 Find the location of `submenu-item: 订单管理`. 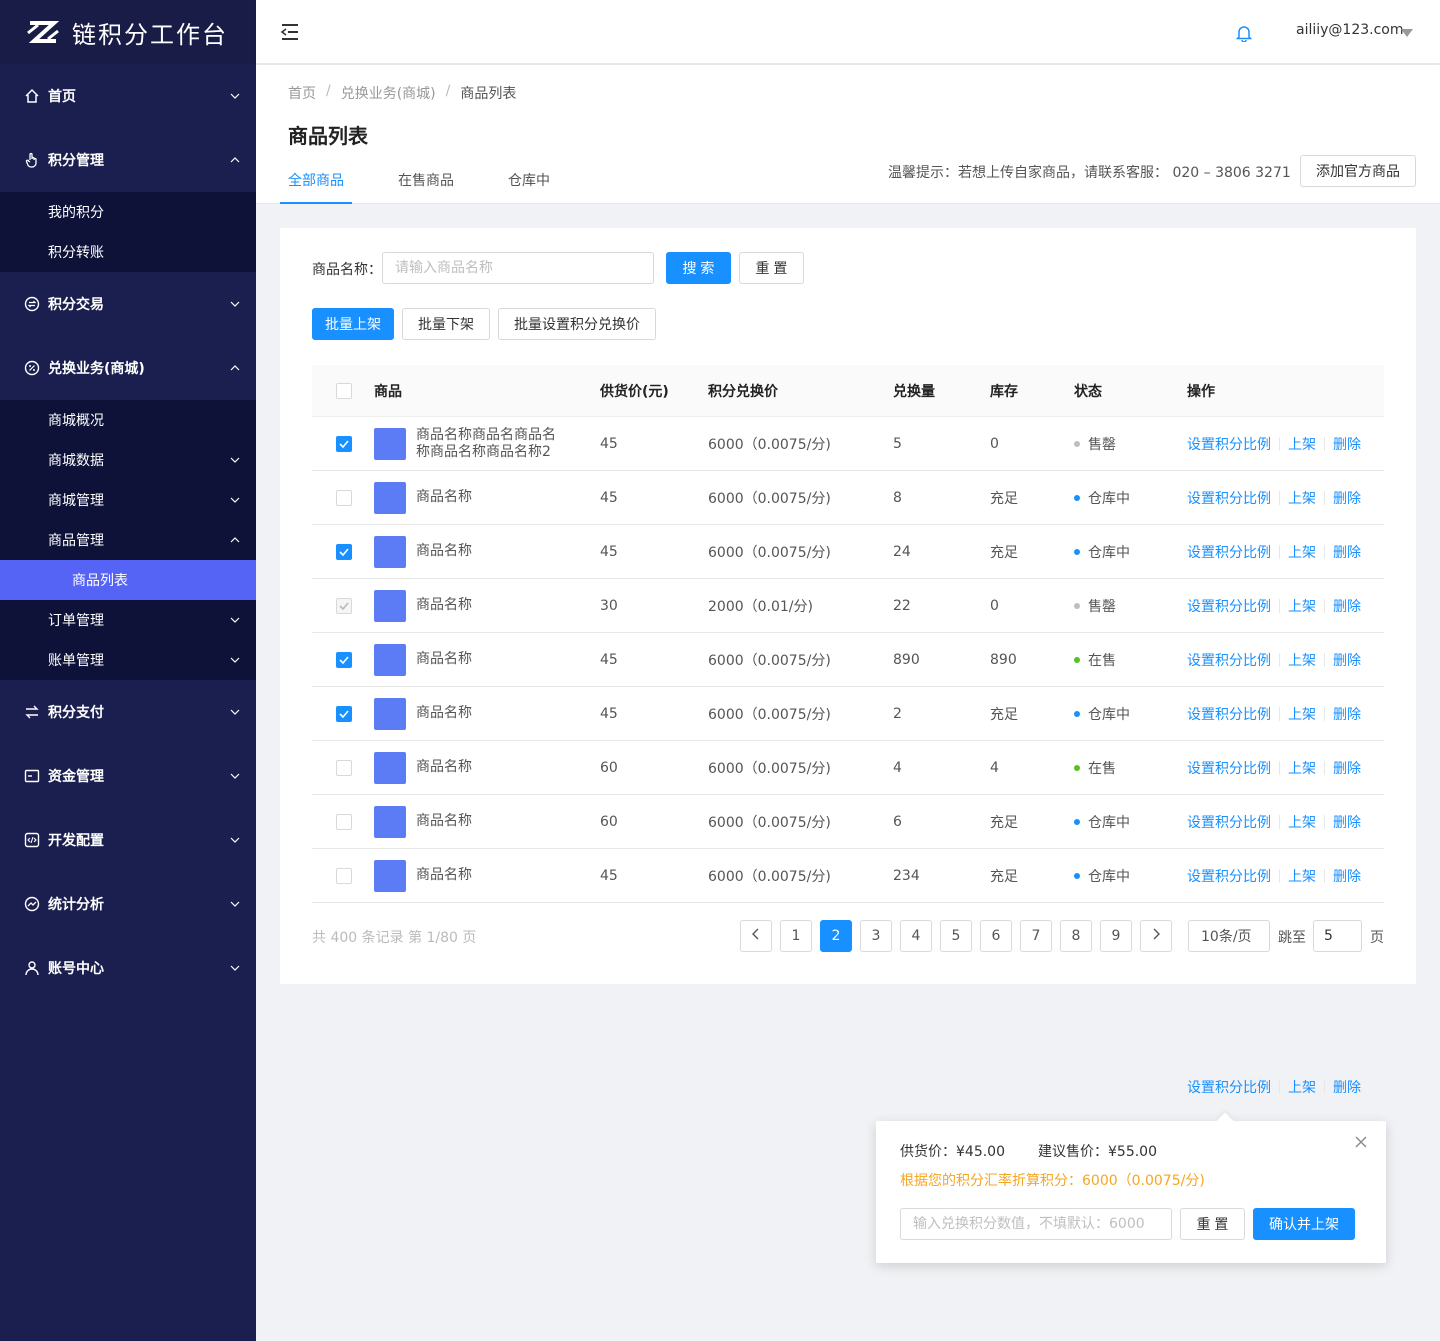

submenu-item: 订单管理 is located at coordinates (128, 620).